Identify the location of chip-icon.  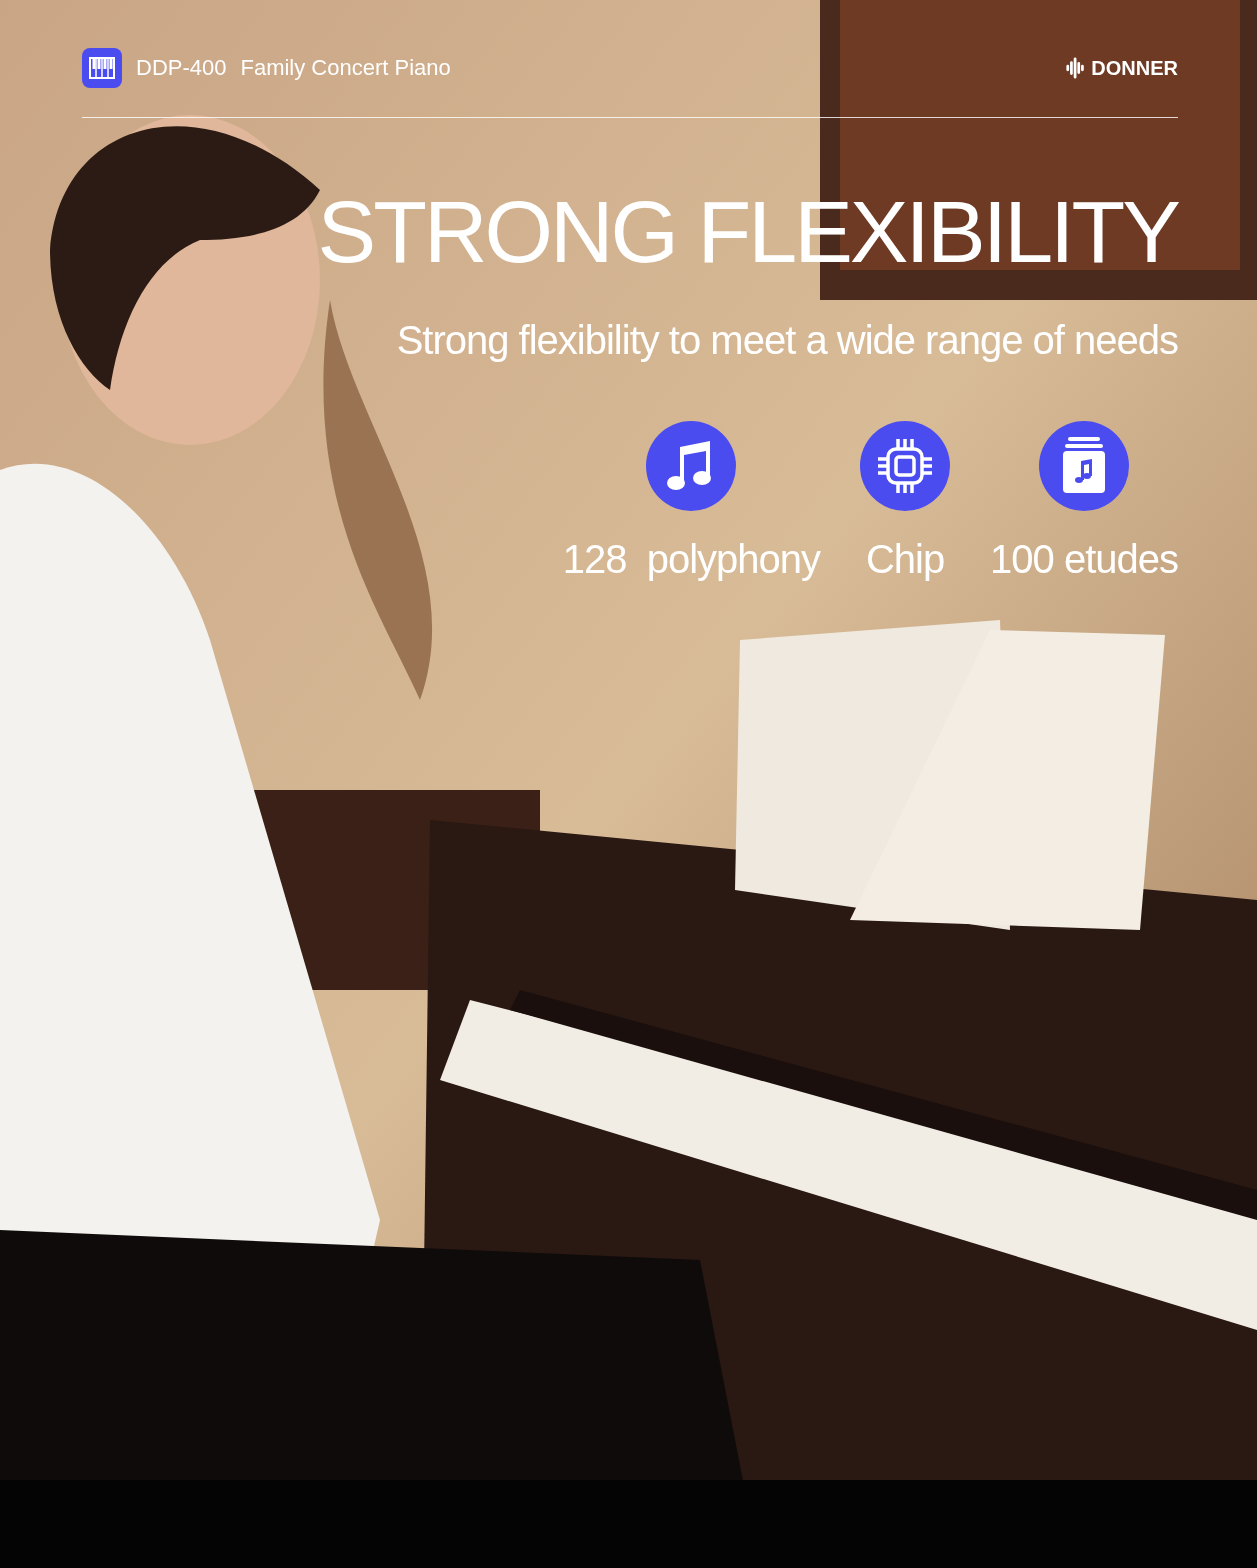
(905, 466).